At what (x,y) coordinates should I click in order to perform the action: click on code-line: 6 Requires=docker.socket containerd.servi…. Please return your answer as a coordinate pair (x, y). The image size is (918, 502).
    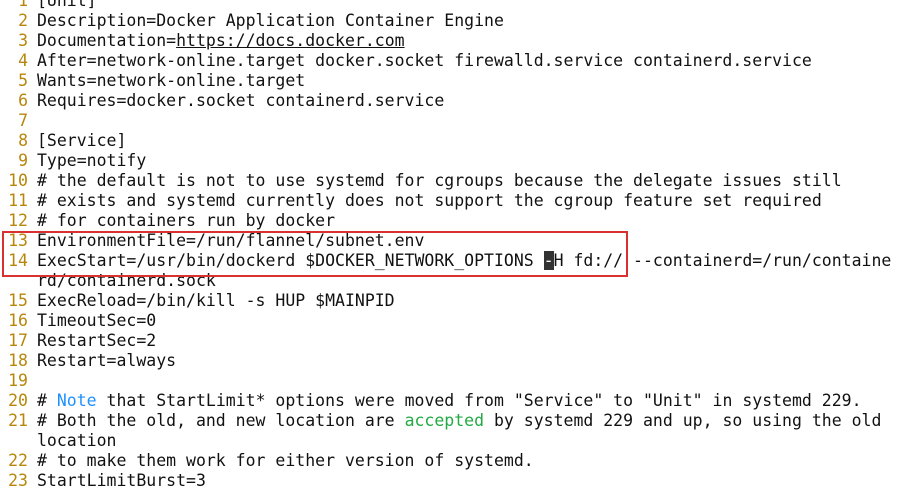
    Looking at the image, I should click on (459, 101).